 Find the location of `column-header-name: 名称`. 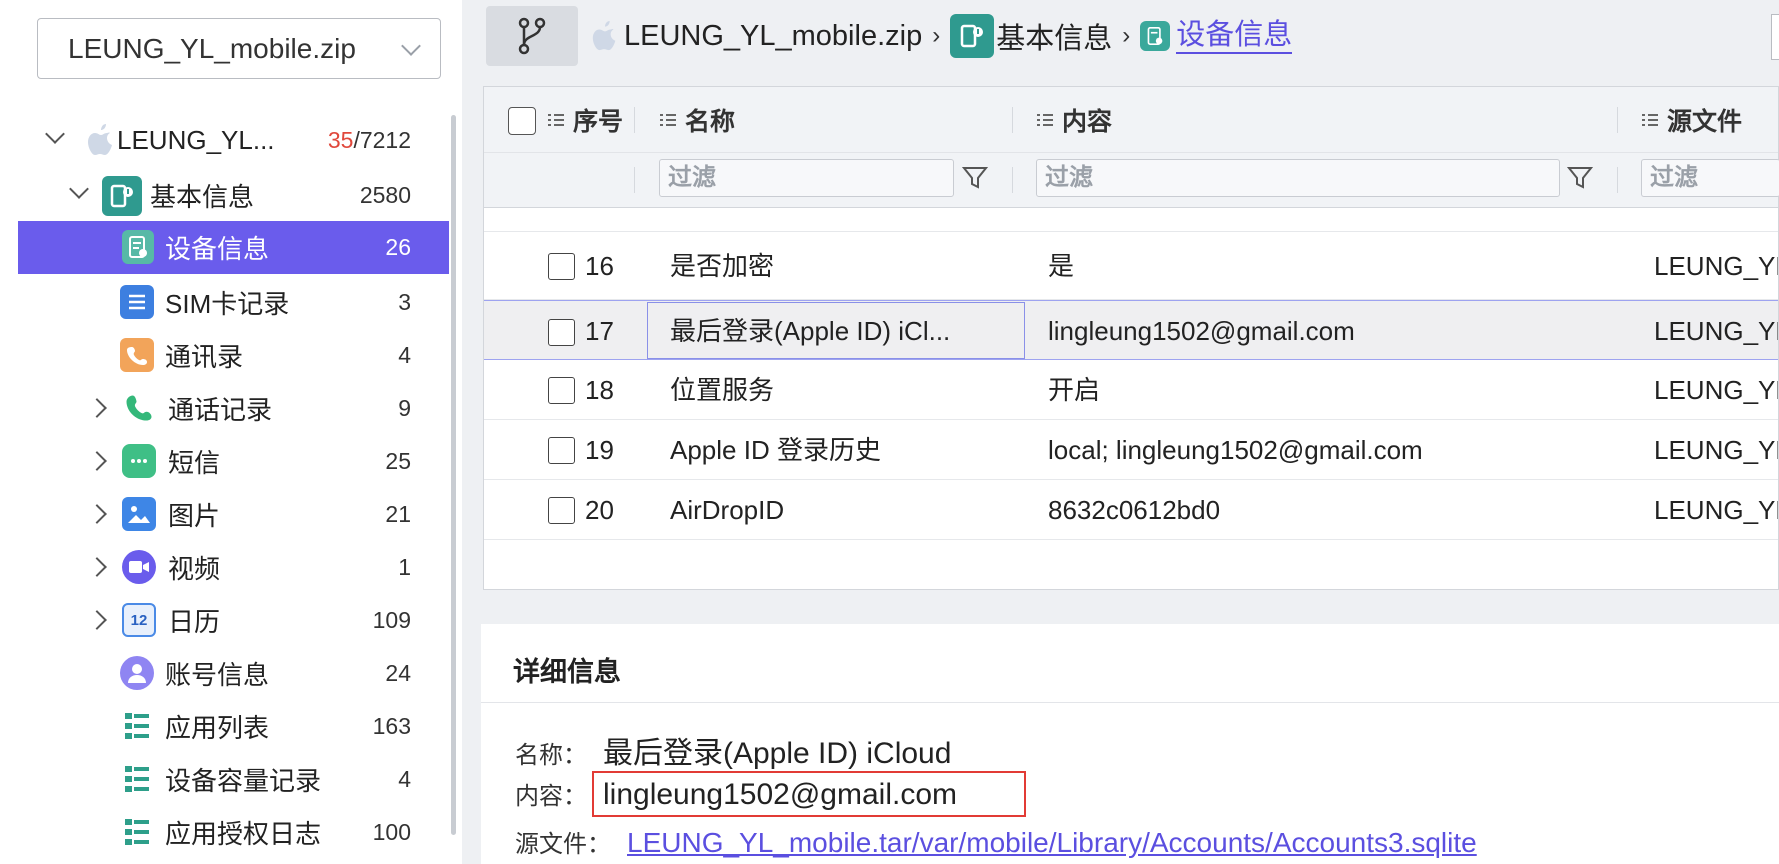

column-header-name: 名称 is located at coordinates (697, 120).